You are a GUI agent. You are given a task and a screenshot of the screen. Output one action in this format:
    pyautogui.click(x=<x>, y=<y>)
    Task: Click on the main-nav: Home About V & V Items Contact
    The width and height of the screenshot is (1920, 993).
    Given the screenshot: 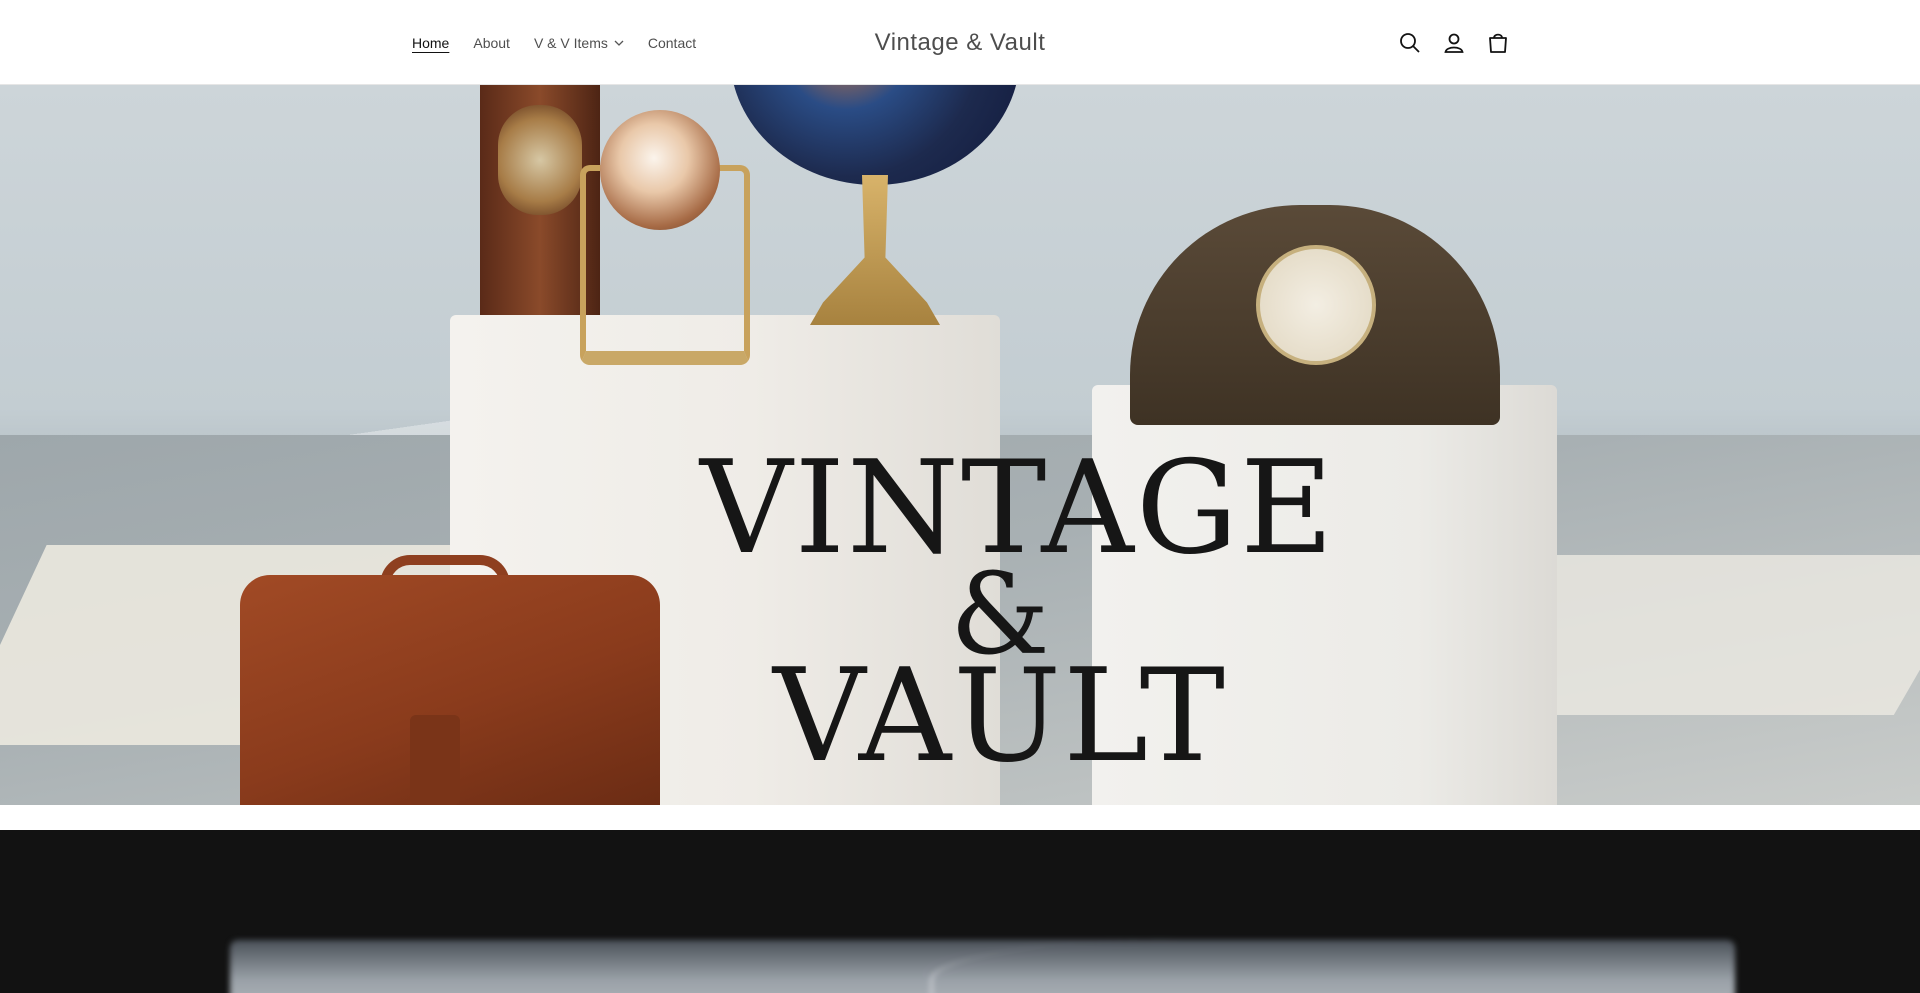 What is the action you would take?
    pyautogui.click(x=554, y=42)
    